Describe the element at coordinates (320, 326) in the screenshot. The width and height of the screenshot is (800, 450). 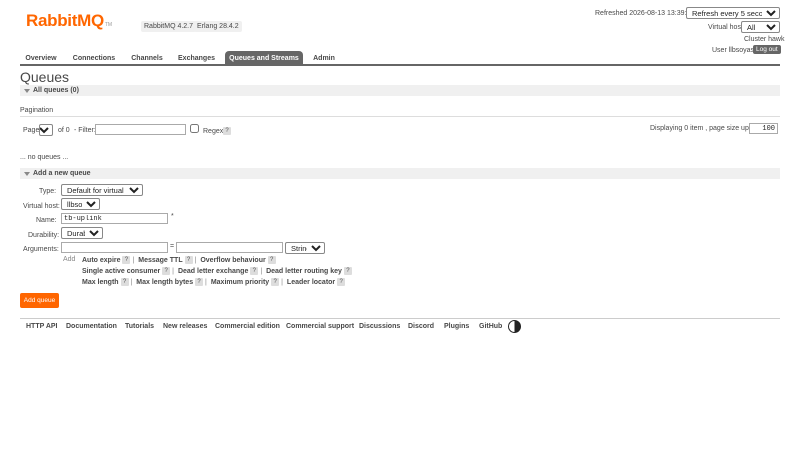
I see `footer-link-commercial-support: Commercial support` at that location.